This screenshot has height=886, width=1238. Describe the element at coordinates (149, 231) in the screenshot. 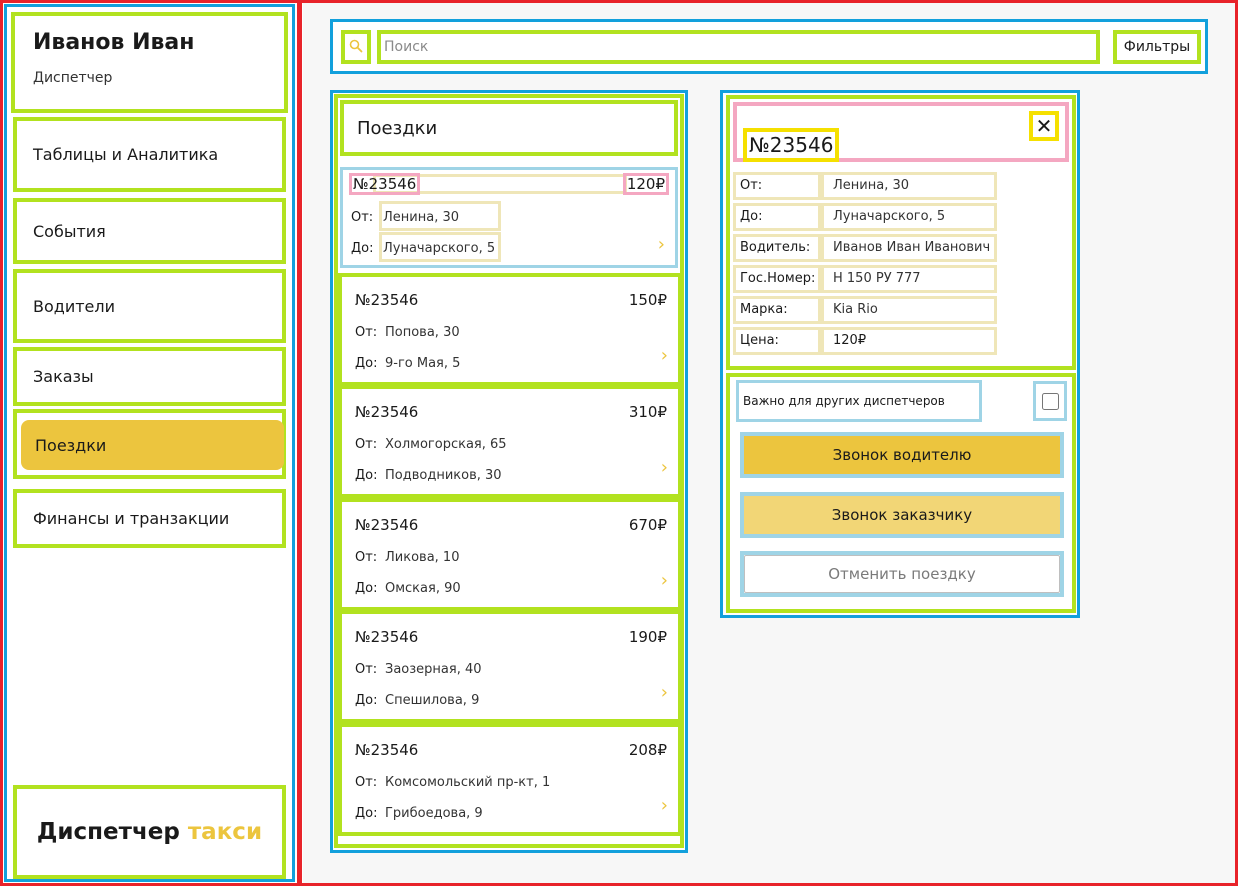

I see `sidebar-item-events: События` at that location.